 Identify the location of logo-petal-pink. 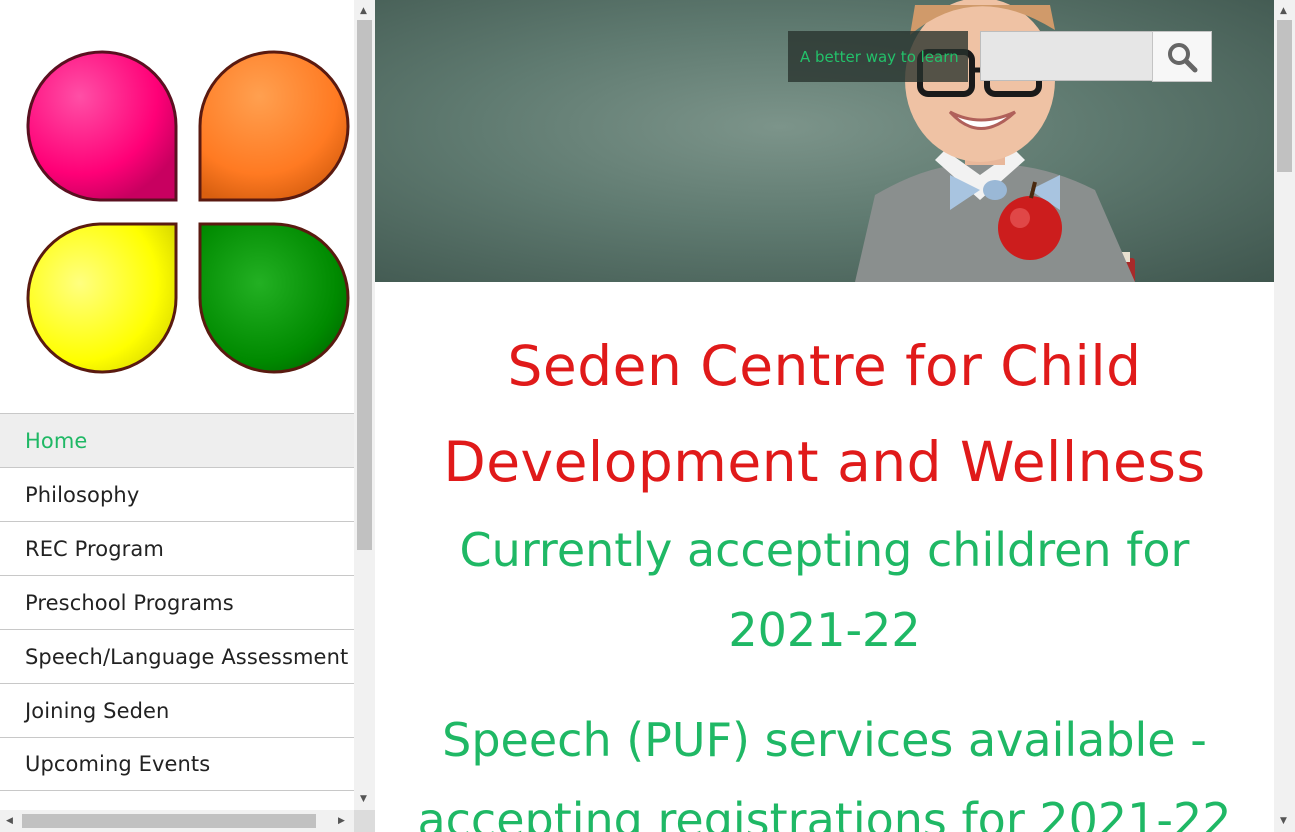
(102, 126).